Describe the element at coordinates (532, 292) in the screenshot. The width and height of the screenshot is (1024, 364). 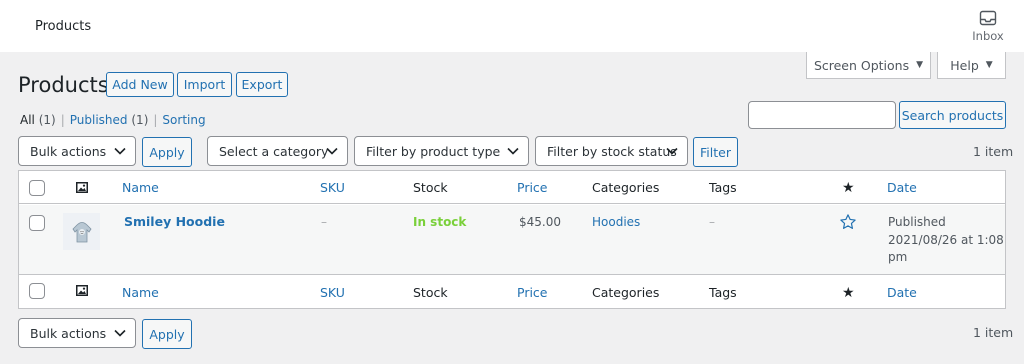
I see `column-price-footer: Price` at that location.